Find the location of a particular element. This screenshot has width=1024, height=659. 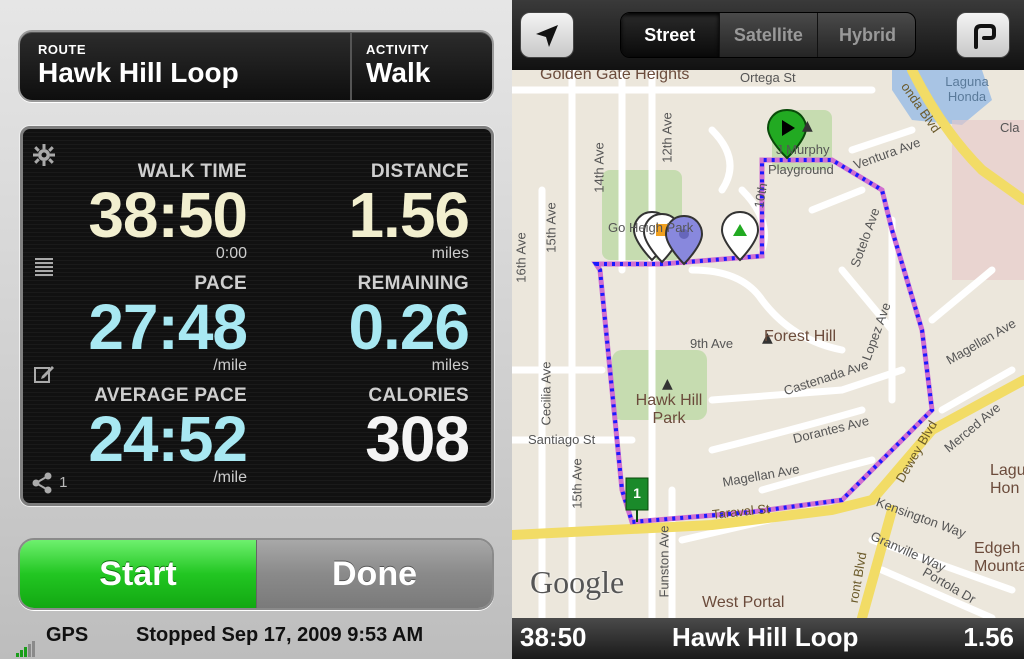

tab-satellite: Satellite is located at coordinates (769, 35).